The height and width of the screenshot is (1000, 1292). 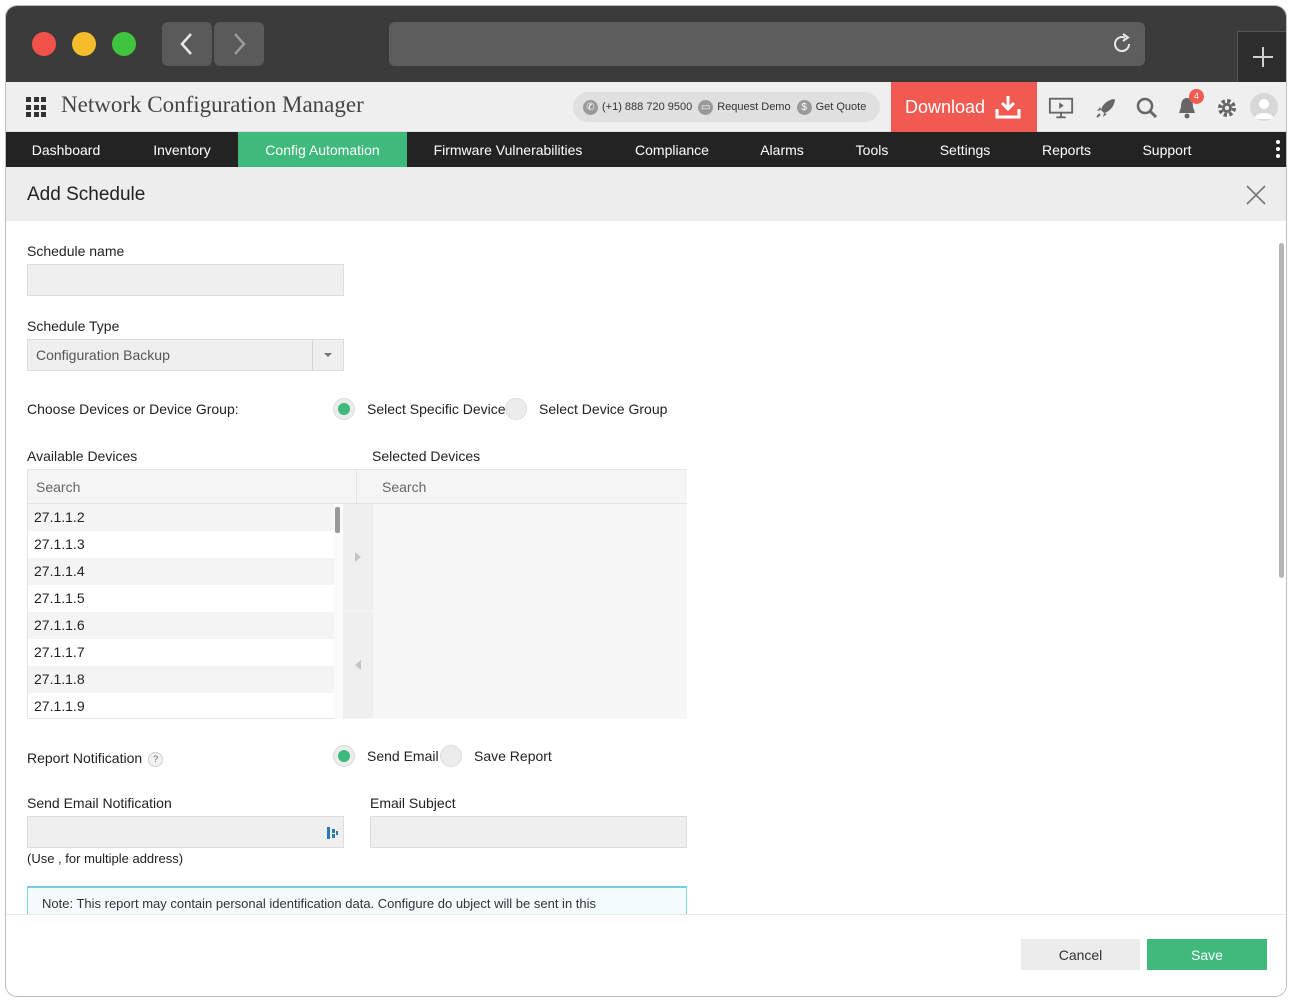 I want to click on help-icon: ?, so click(x=156, y=759).